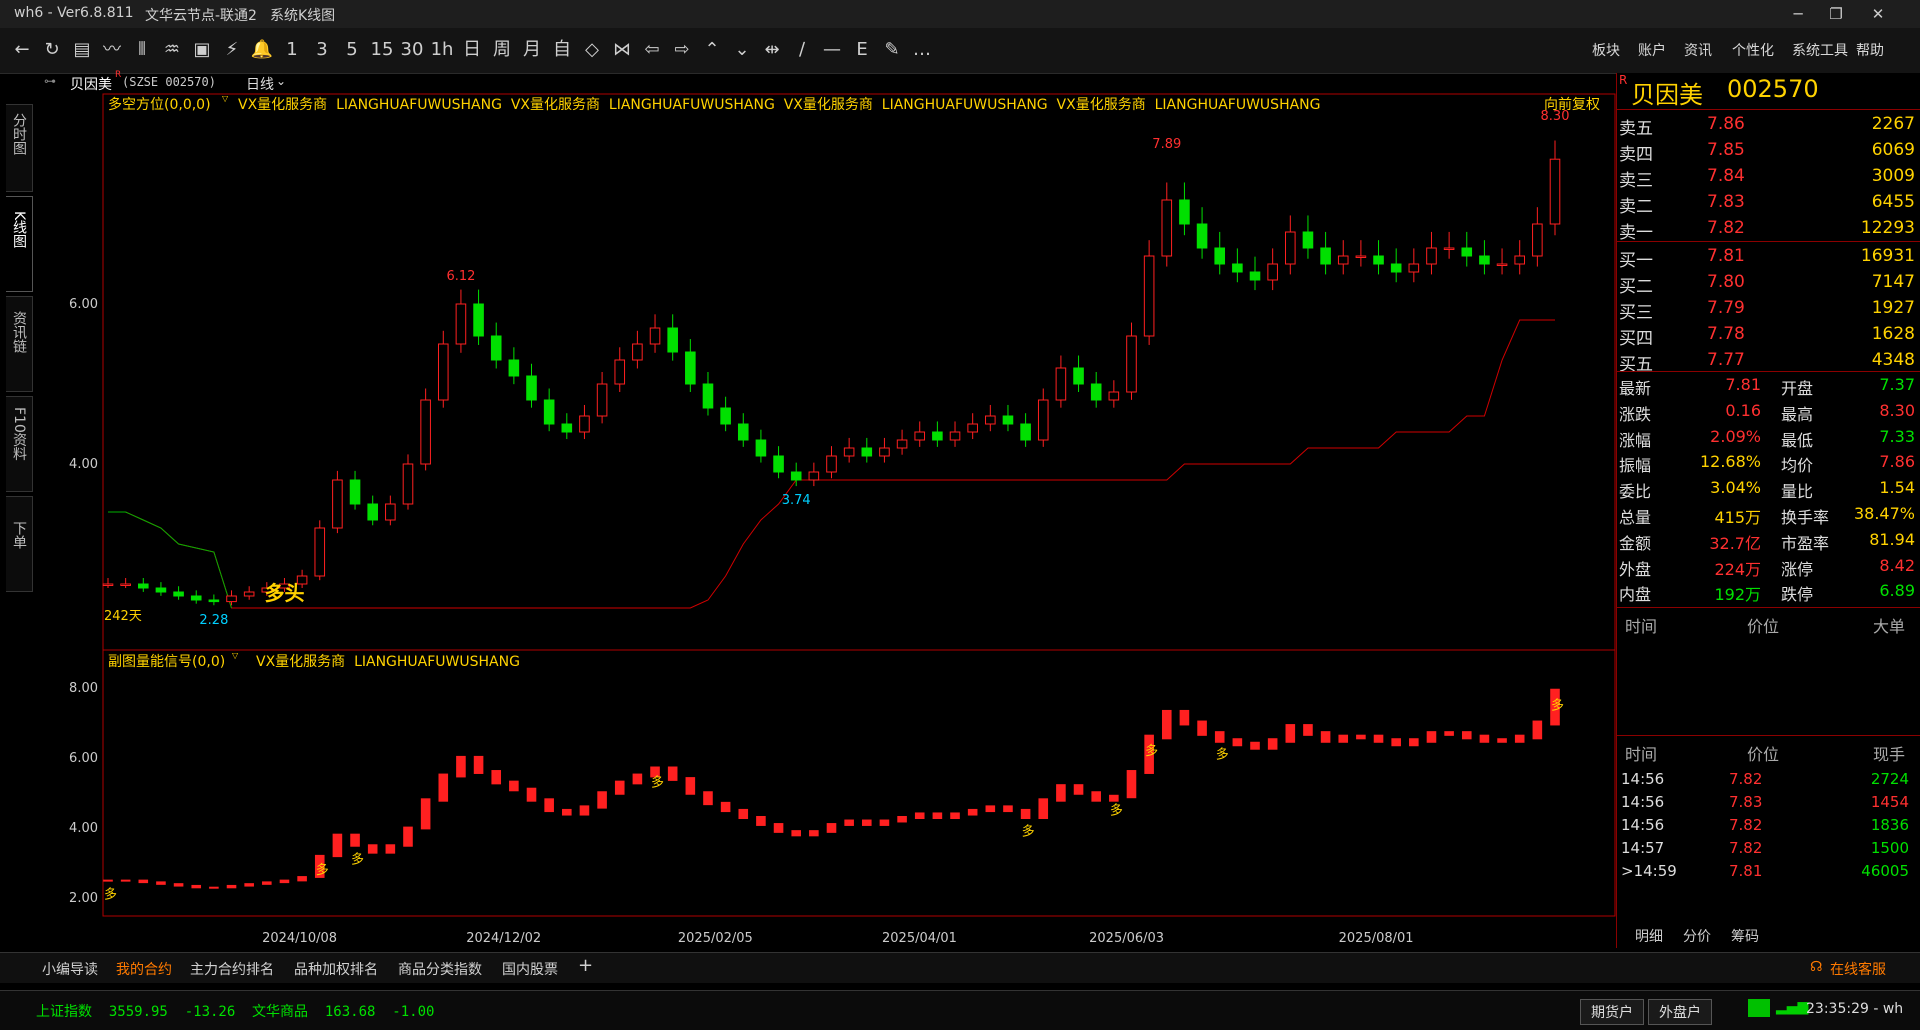 This screenshot has width=1920, height=1030. I want to click on toolbar-icon-6: ▣, so click(202, 50).